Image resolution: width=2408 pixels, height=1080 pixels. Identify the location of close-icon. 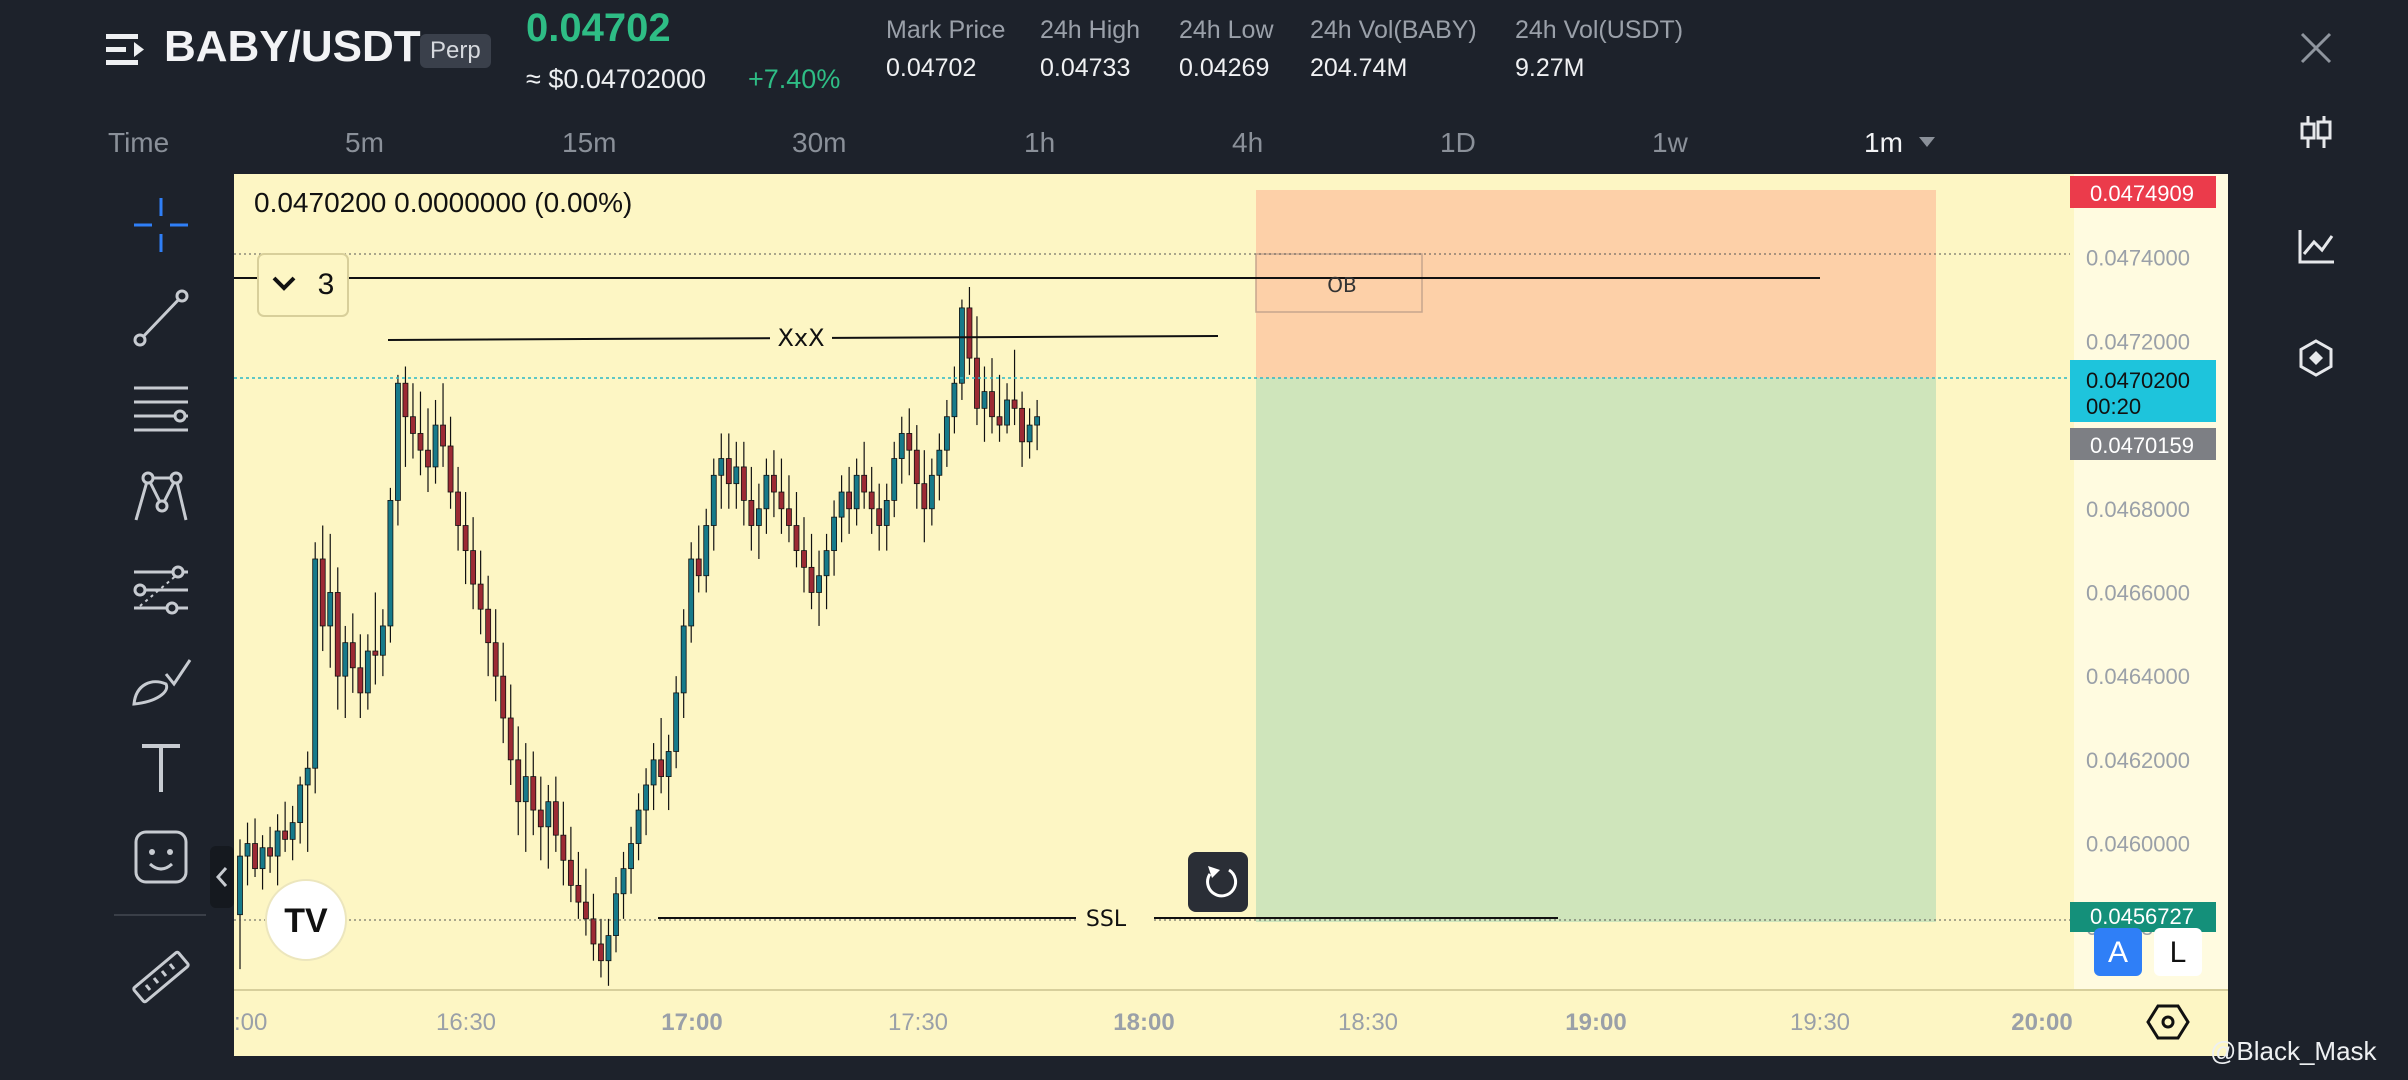
(2316, 48).